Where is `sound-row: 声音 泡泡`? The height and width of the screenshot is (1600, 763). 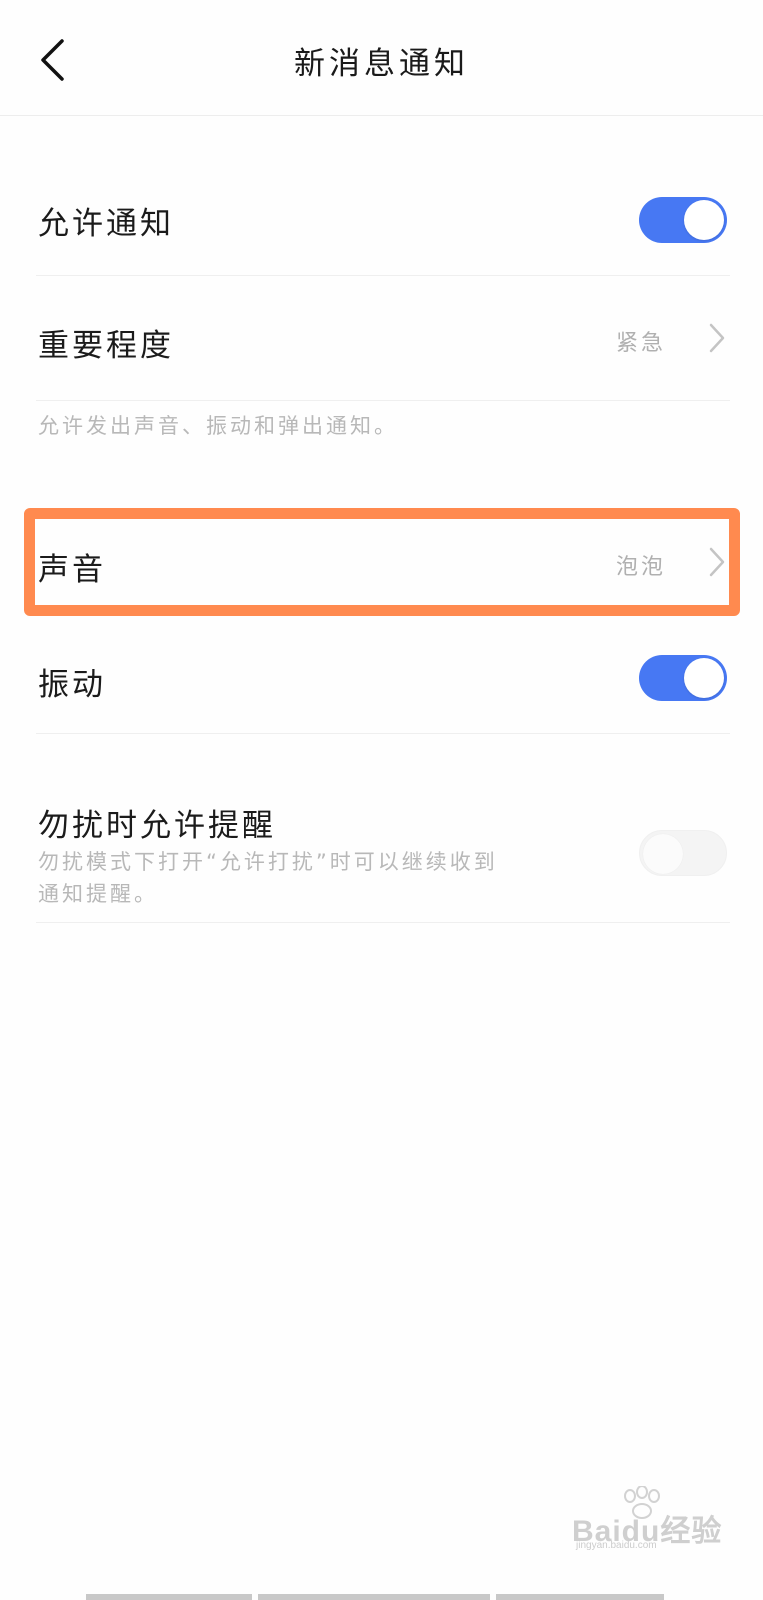 sound-row: 声音 泡泡 is located at coordinates (383, 563).